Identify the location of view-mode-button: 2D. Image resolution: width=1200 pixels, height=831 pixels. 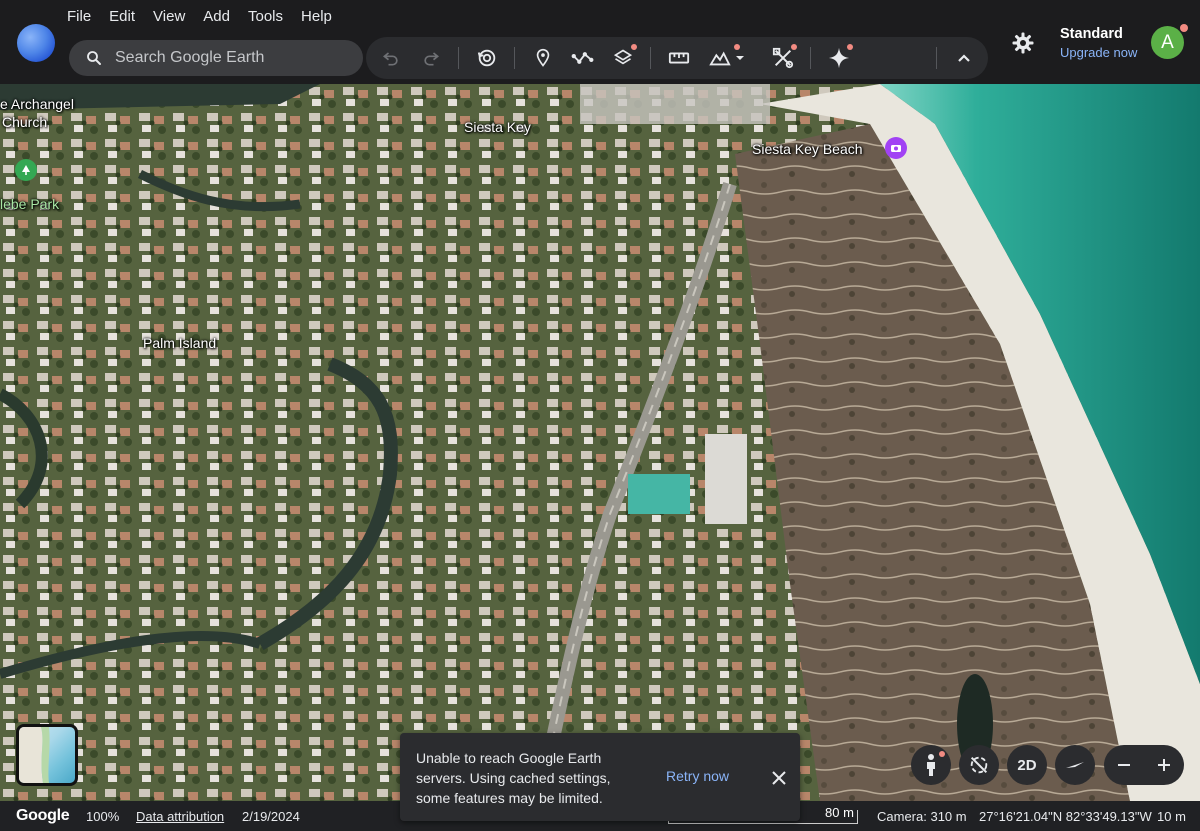
(1027, 765).